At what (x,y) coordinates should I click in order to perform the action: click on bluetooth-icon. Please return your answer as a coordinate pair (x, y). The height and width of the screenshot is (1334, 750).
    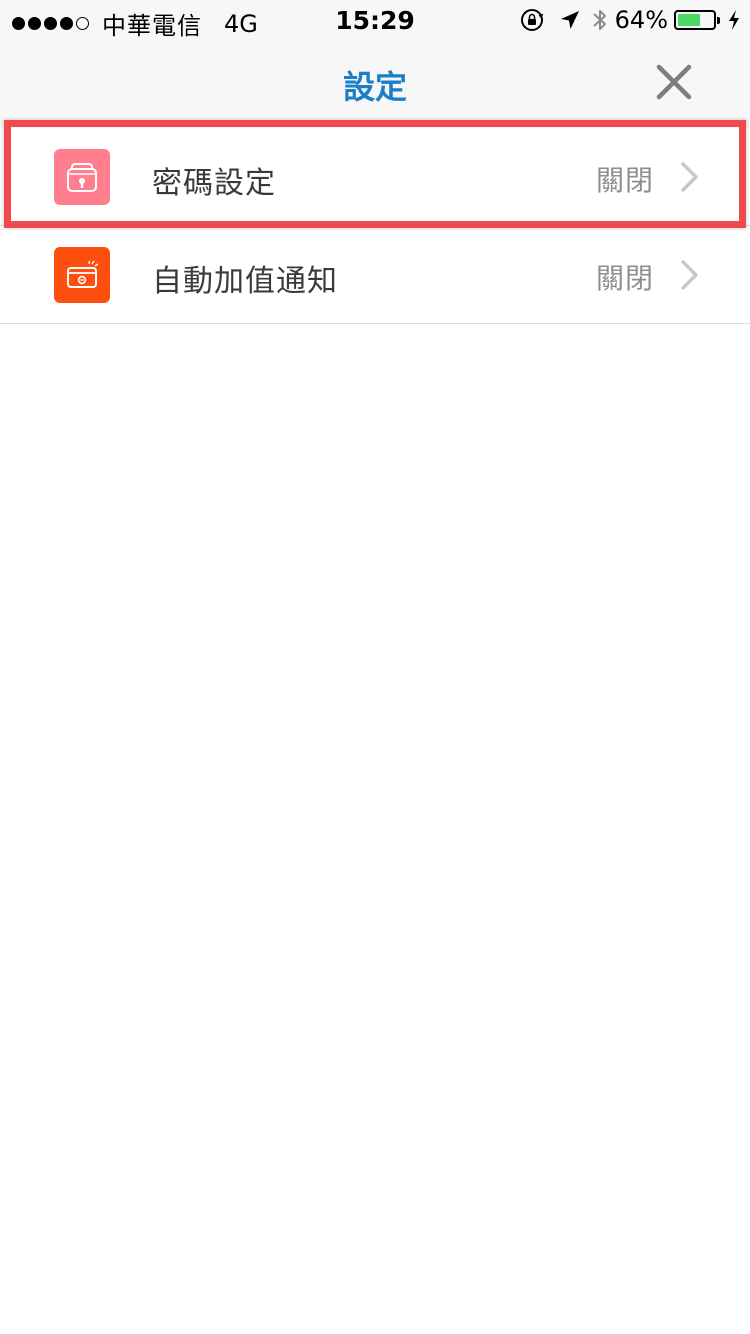
    Looking at the image, I should click on (599, 20).